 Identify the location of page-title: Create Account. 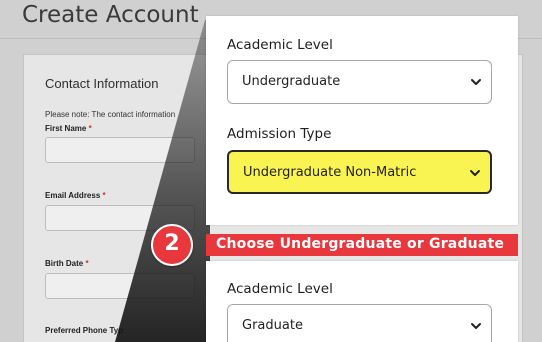
(110, 15).